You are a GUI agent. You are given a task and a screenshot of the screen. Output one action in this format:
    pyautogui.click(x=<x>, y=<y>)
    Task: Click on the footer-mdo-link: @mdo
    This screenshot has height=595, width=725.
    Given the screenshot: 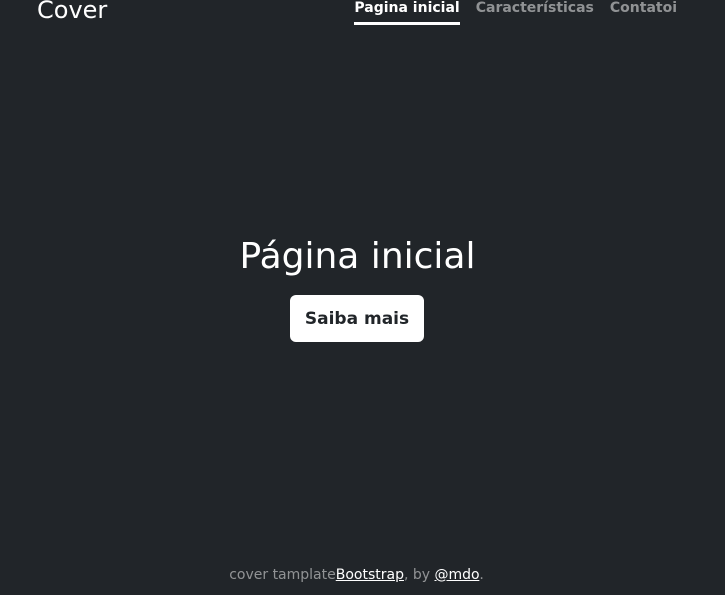 What is the action you would take?
    pyautogui.click(x=457, y=575)
    